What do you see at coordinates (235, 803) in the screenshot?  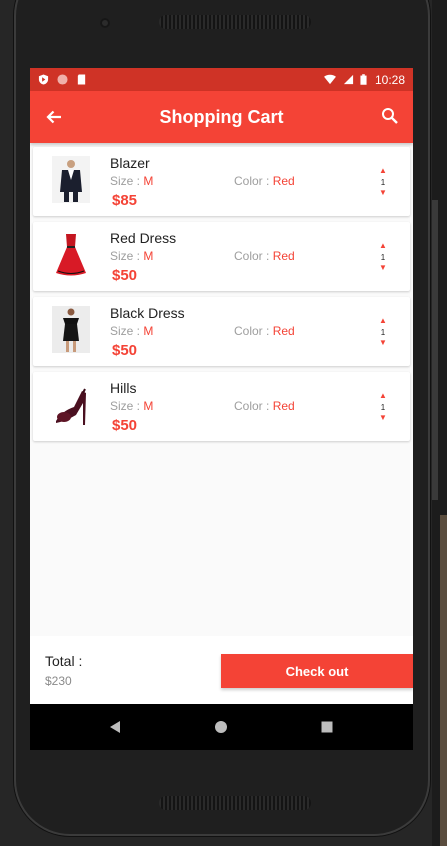 I see `bottom-speaker` at bounding box center [235, 803].